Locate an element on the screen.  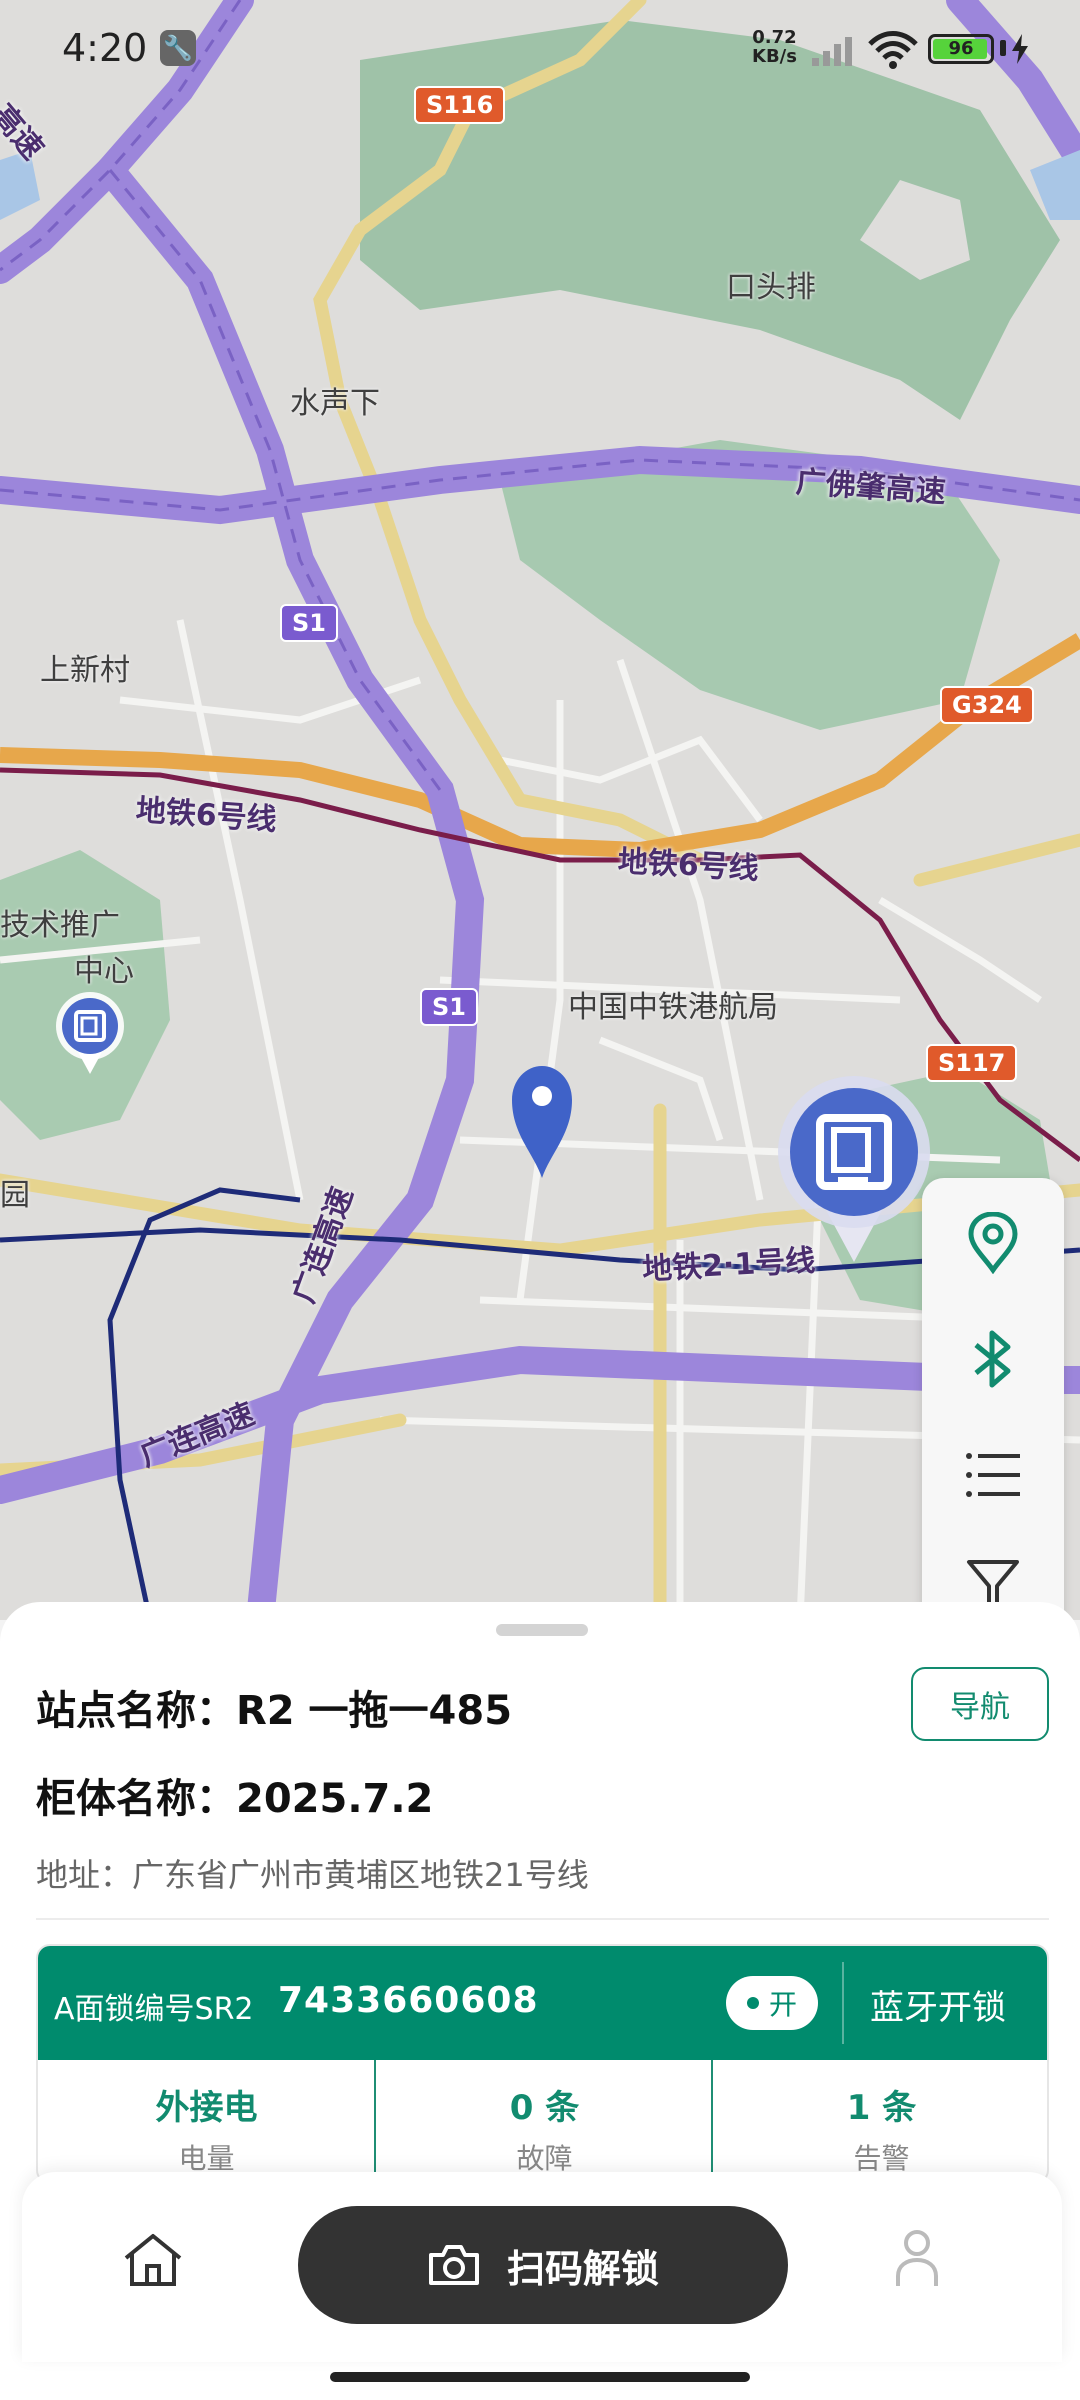
profile-tab is located at coordinates (917, 2260).